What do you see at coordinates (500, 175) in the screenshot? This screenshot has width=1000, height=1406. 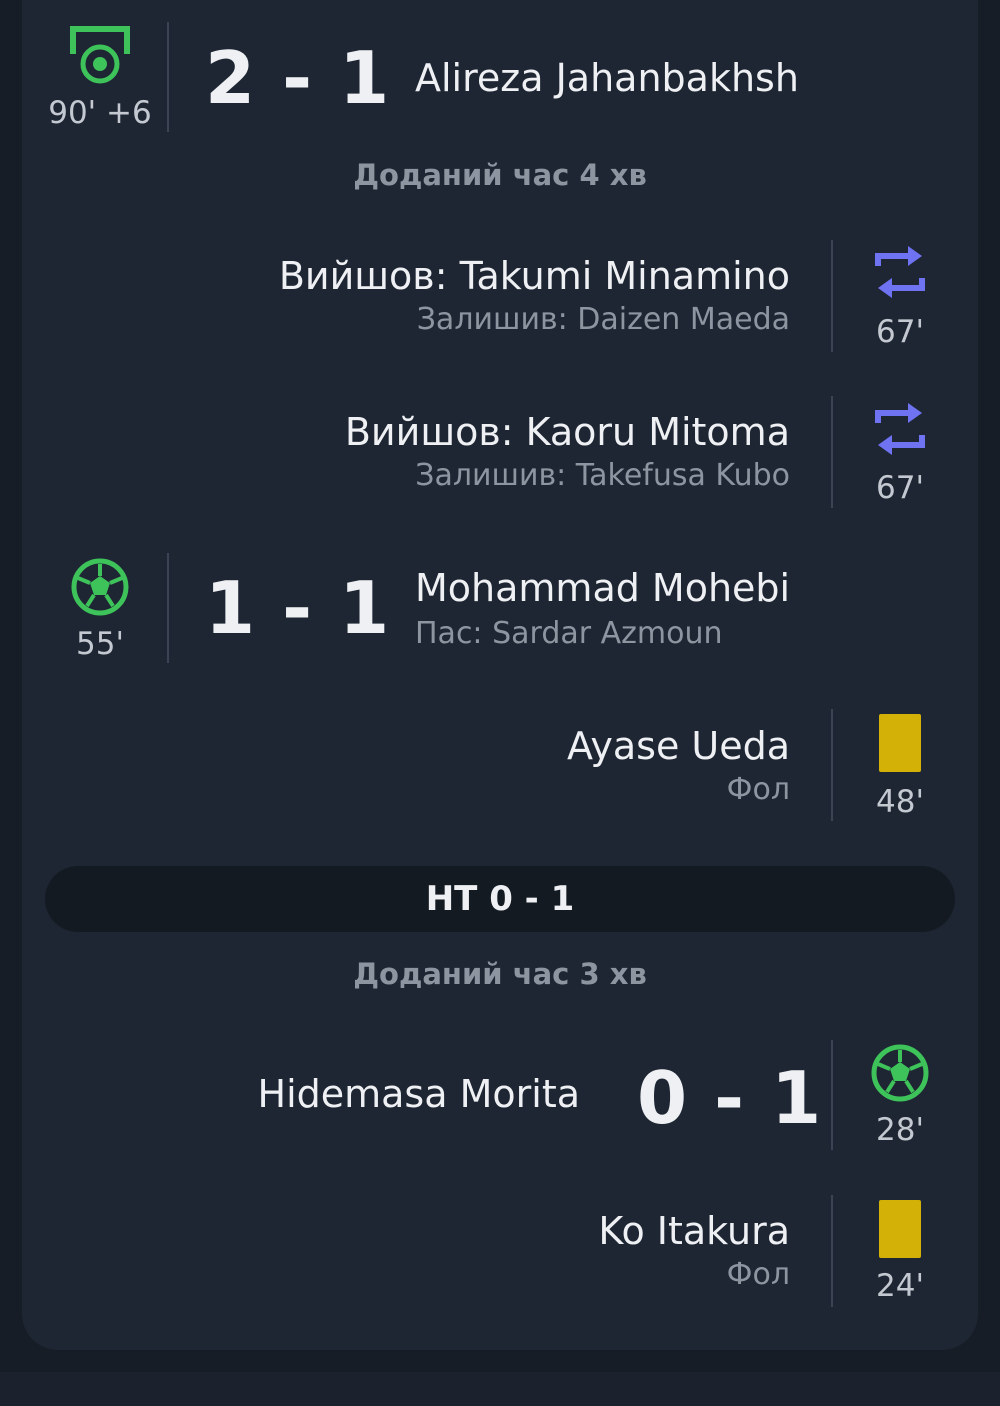 I see `added-time-label: Доданий час 4 хв` at bounding box center [500, 175].